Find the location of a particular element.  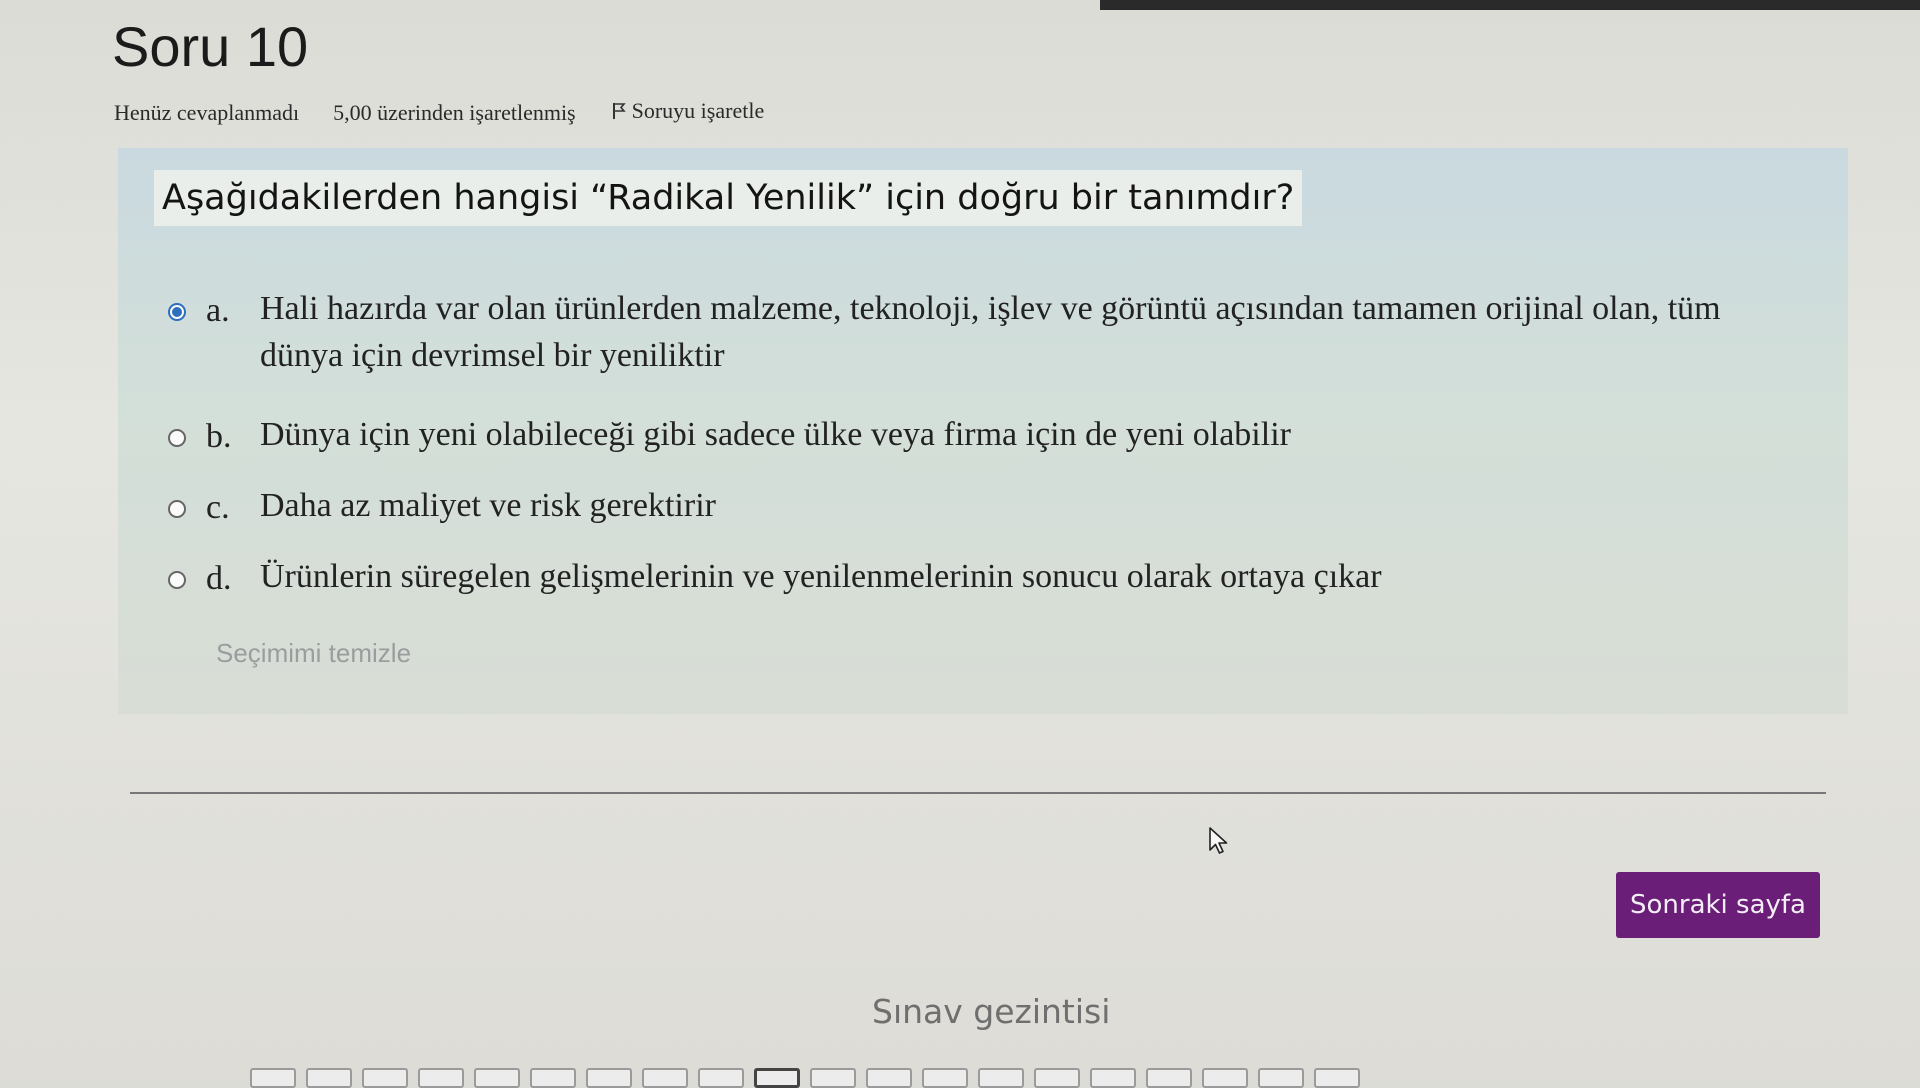

quiz-nav-question-current is located at coordinates (777, 1078).